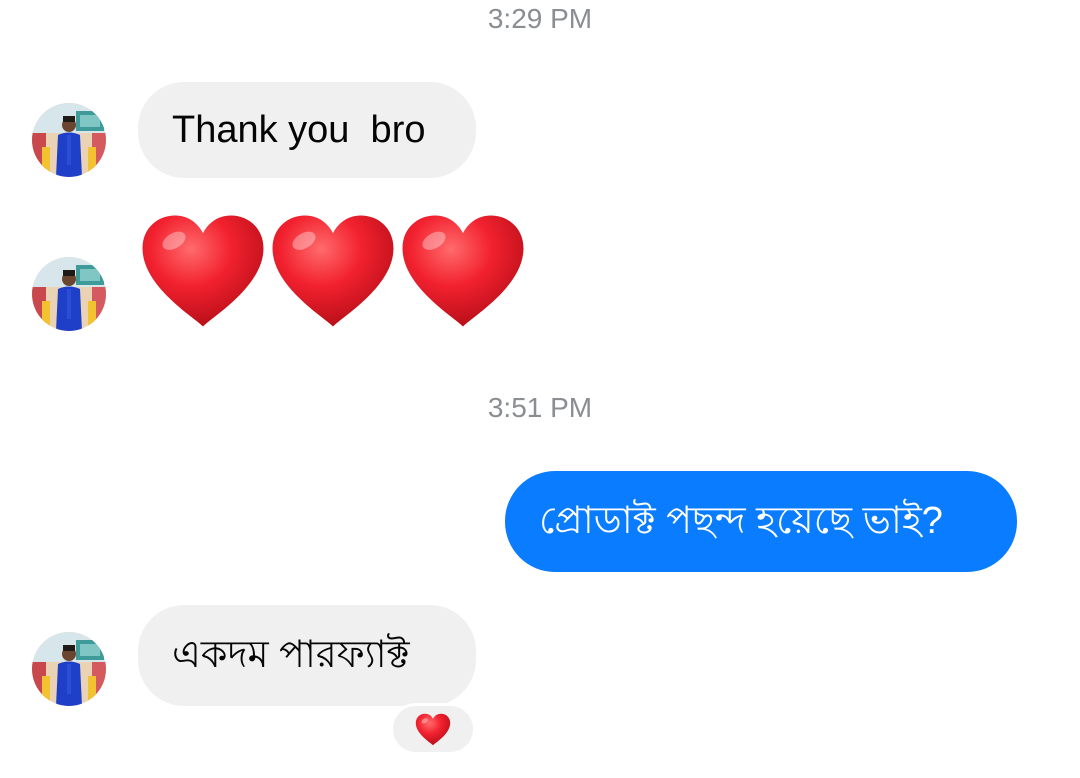  What do you see at coordinates (540, 18) in the screenshot?
I see `timestamp: 3:29 PM` at bounding box center [540, 18].